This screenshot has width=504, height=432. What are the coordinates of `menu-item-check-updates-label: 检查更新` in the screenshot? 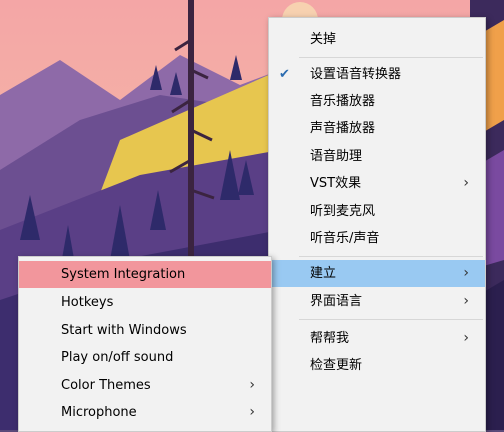 It's located at (336, 365).